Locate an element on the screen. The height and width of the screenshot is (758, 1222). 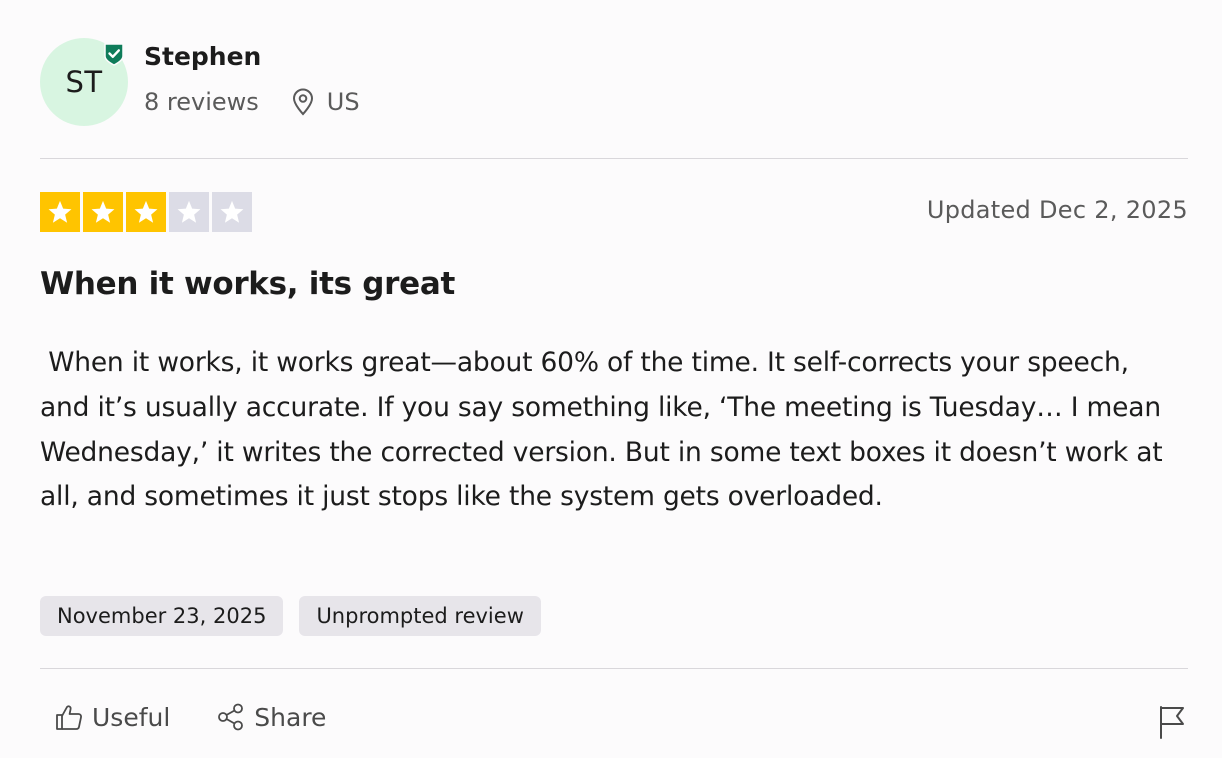
star-1-filled is located at coordinates (60, 212).